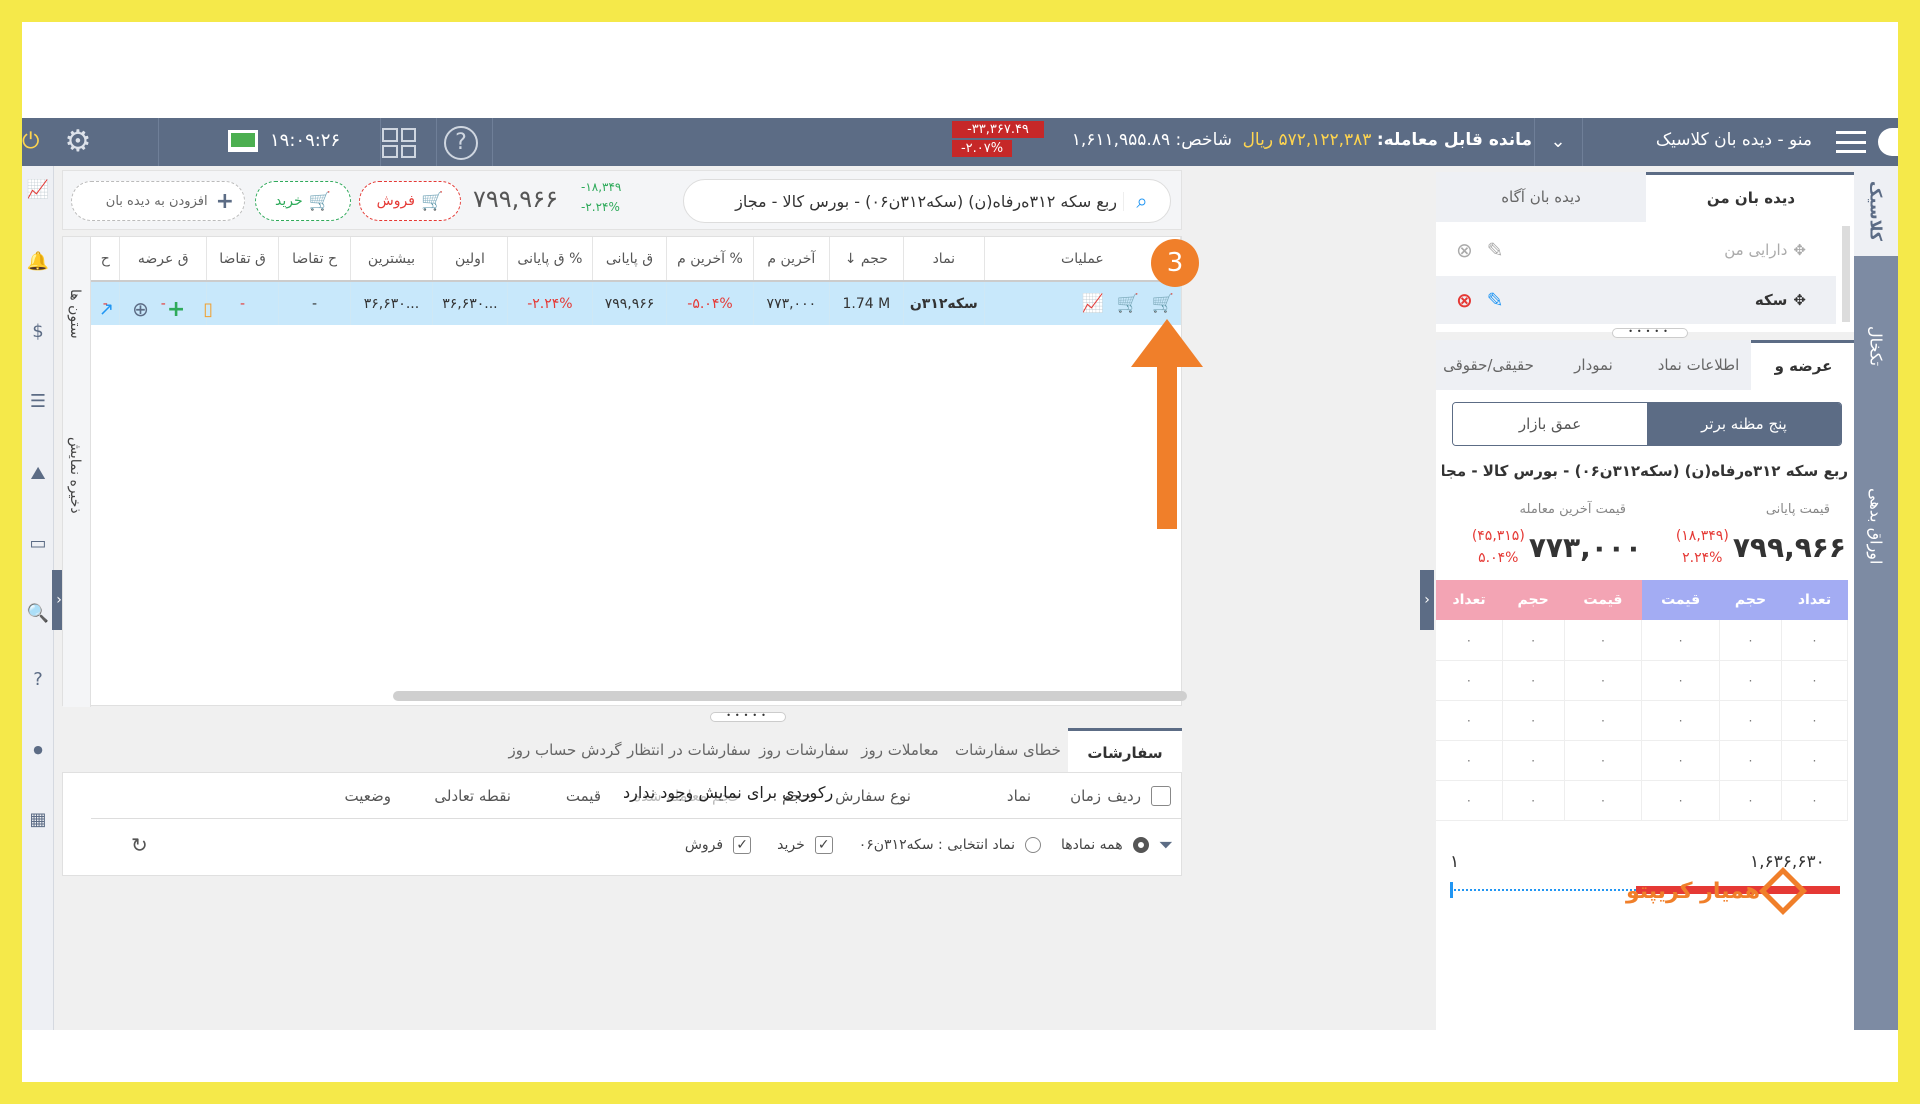  Describe the element at coordinates (1008, 750) in the screenshot. I see `tab-order-errors: خطای سفارشات` at that location.